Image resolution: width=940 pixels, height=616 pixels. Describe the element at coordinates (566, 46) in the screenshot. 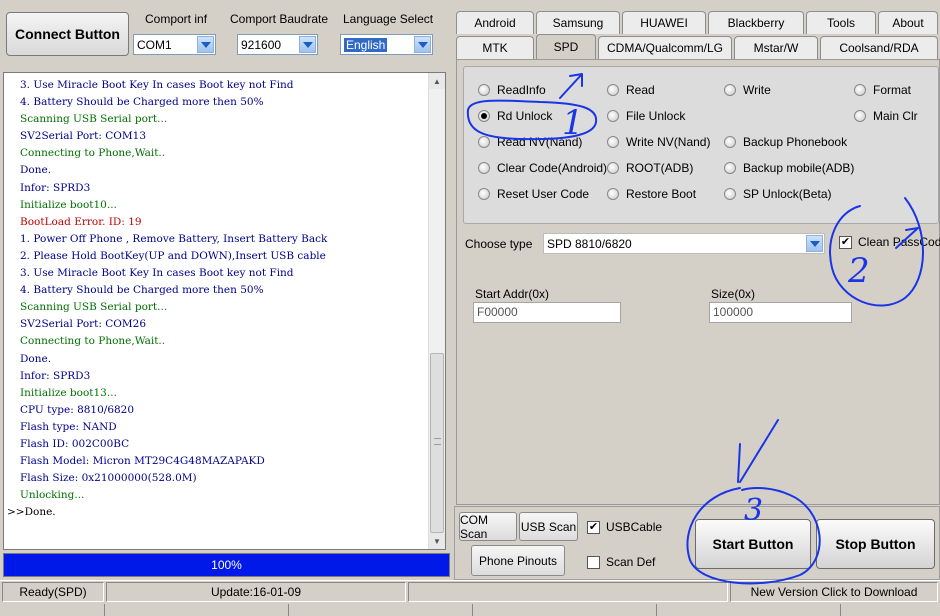

I see `tab-spd: SPD` at that location.